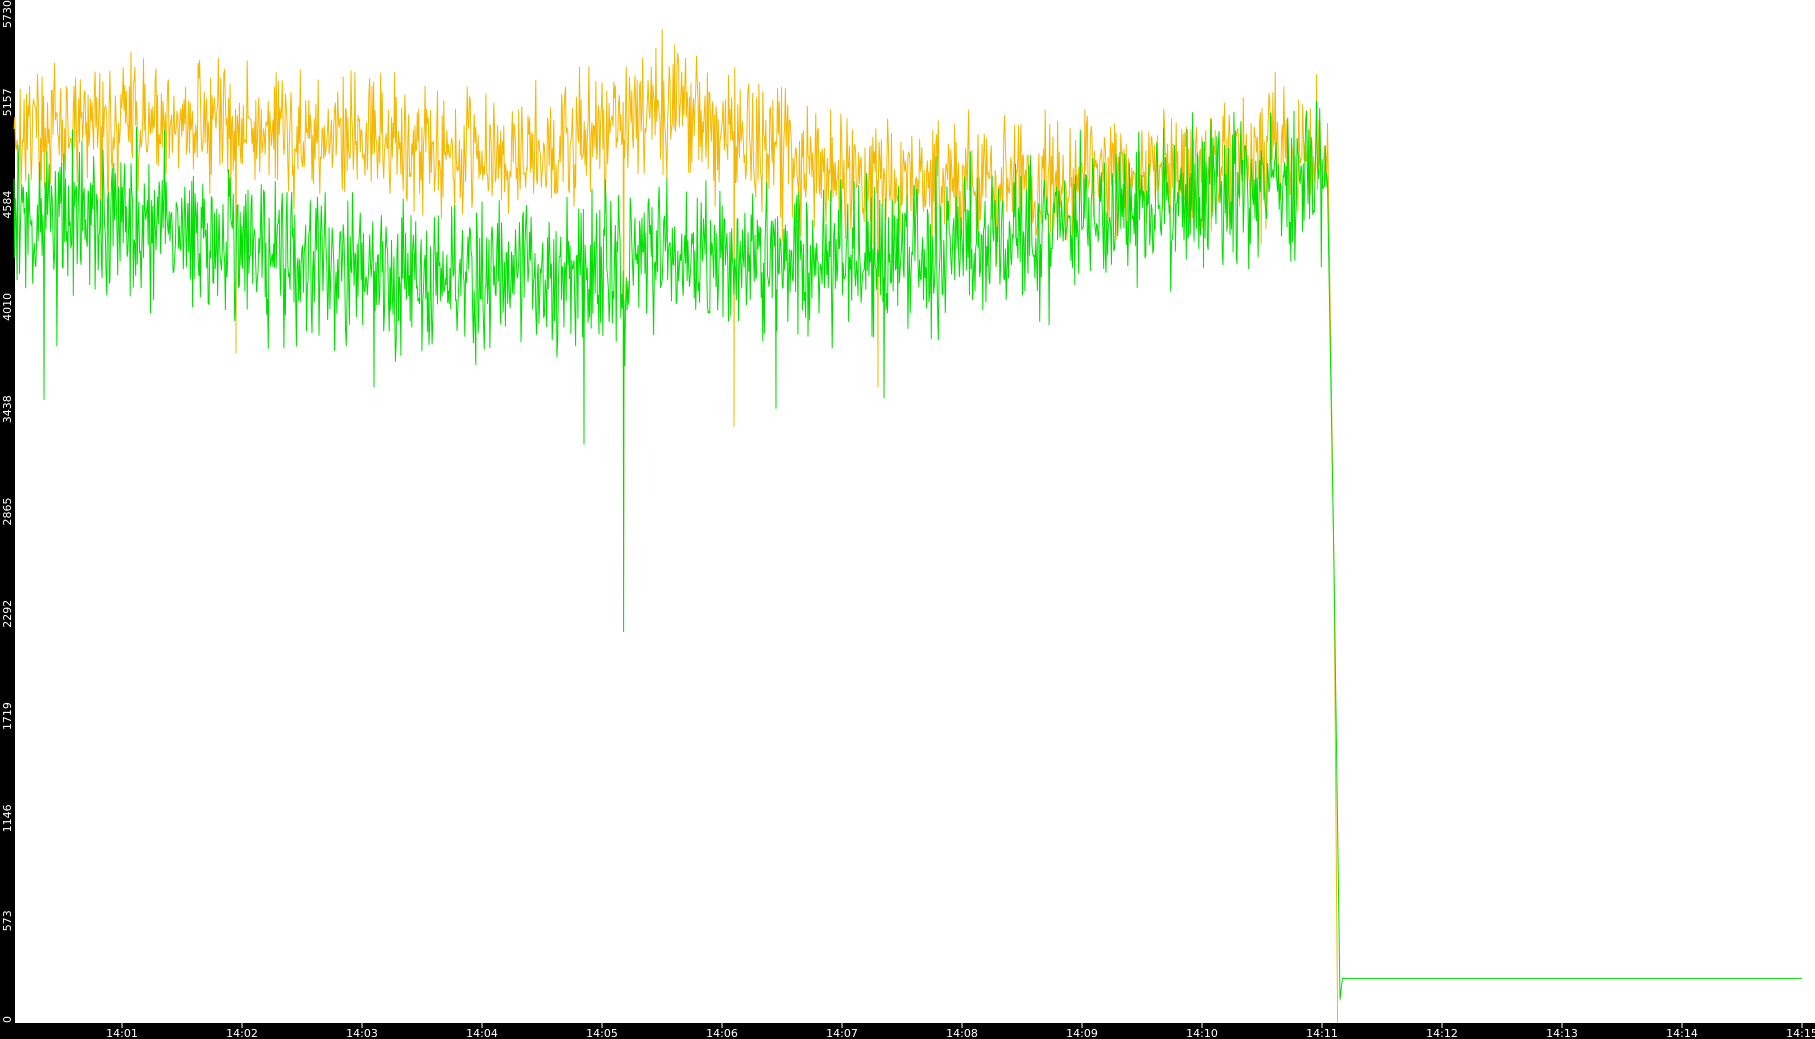 Image resolution: width=1815 pixels, height=1039 pixels. I want to click on x-tick-label: 14:03, so click(362, 1033).